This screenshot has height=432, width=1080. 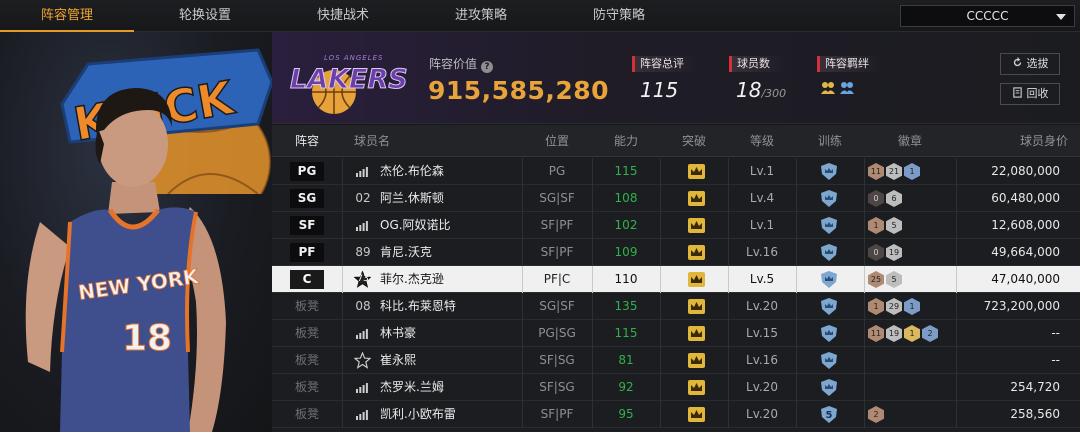 I want to click on badge-list: 1 29 1, so click(x=894, y=306).